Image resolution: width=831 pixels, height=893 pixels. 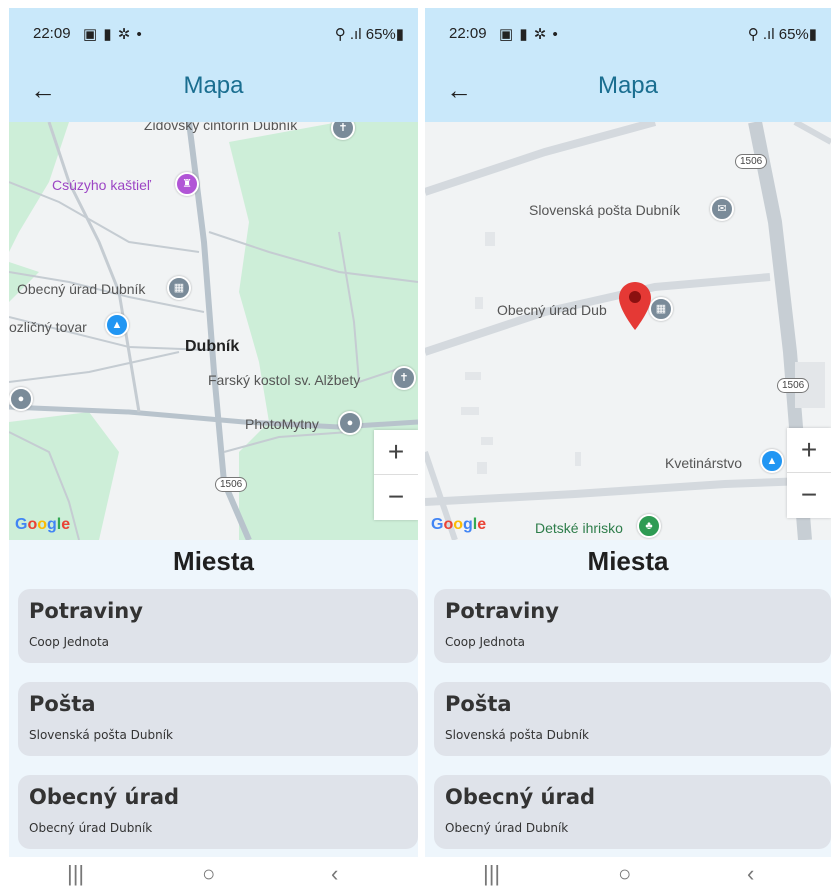 I want to click on castle-icon: ♜, so click(x=187, y=184).